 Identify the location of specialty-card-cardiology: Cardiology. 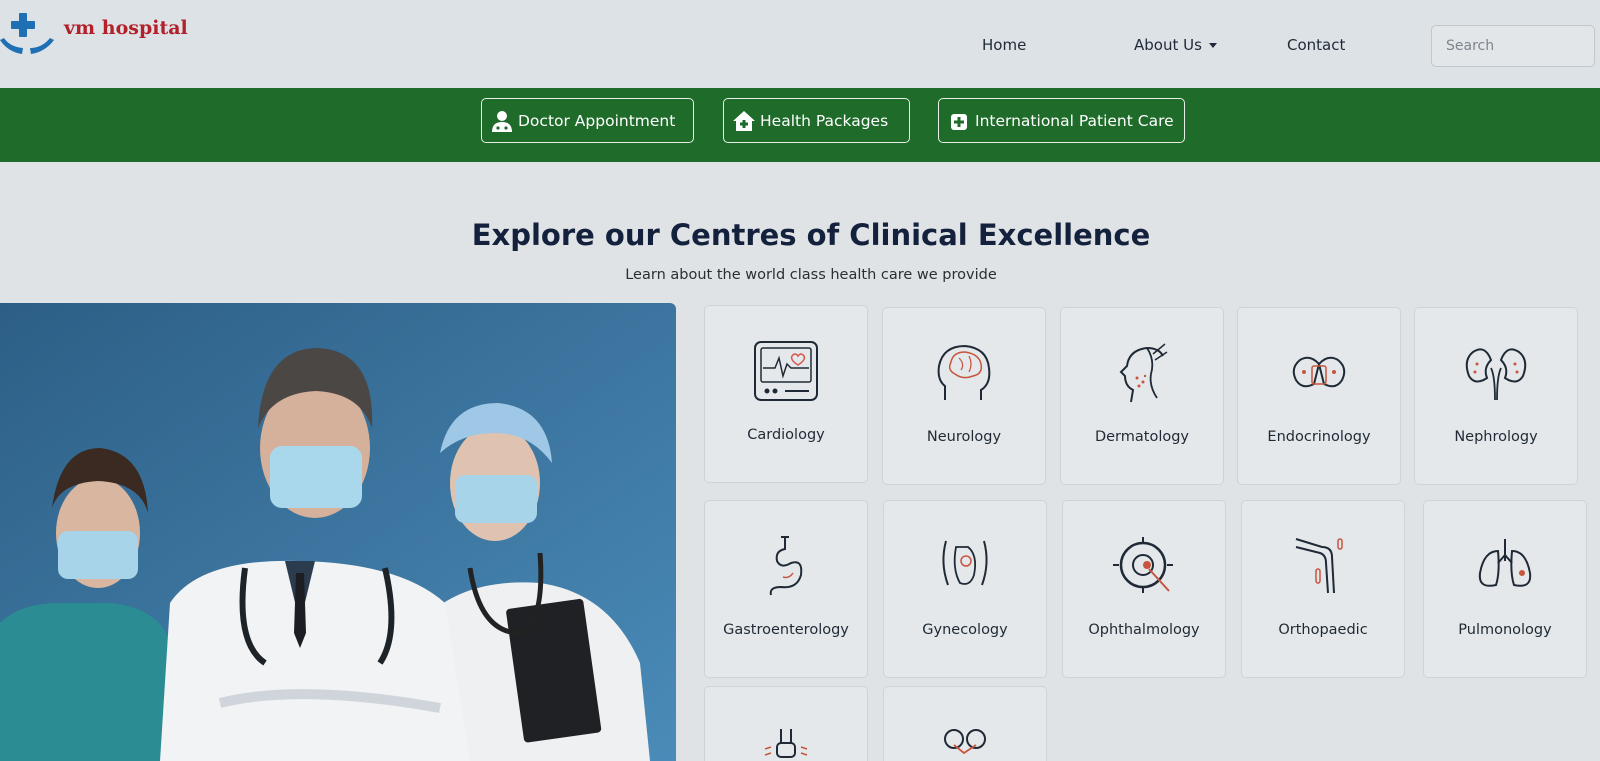
(786, 394).